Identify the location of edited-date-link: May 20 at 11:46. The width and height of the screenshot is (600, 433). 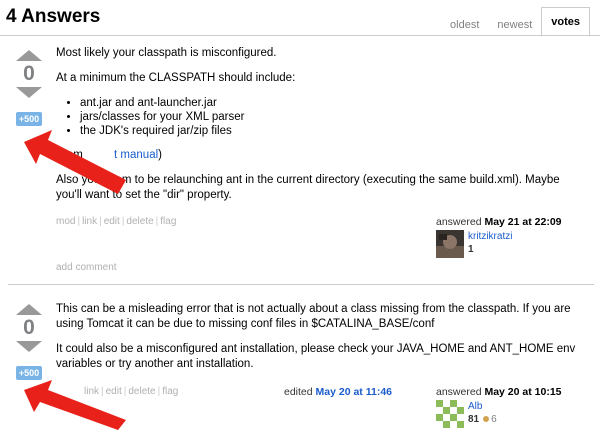
(354, 392).